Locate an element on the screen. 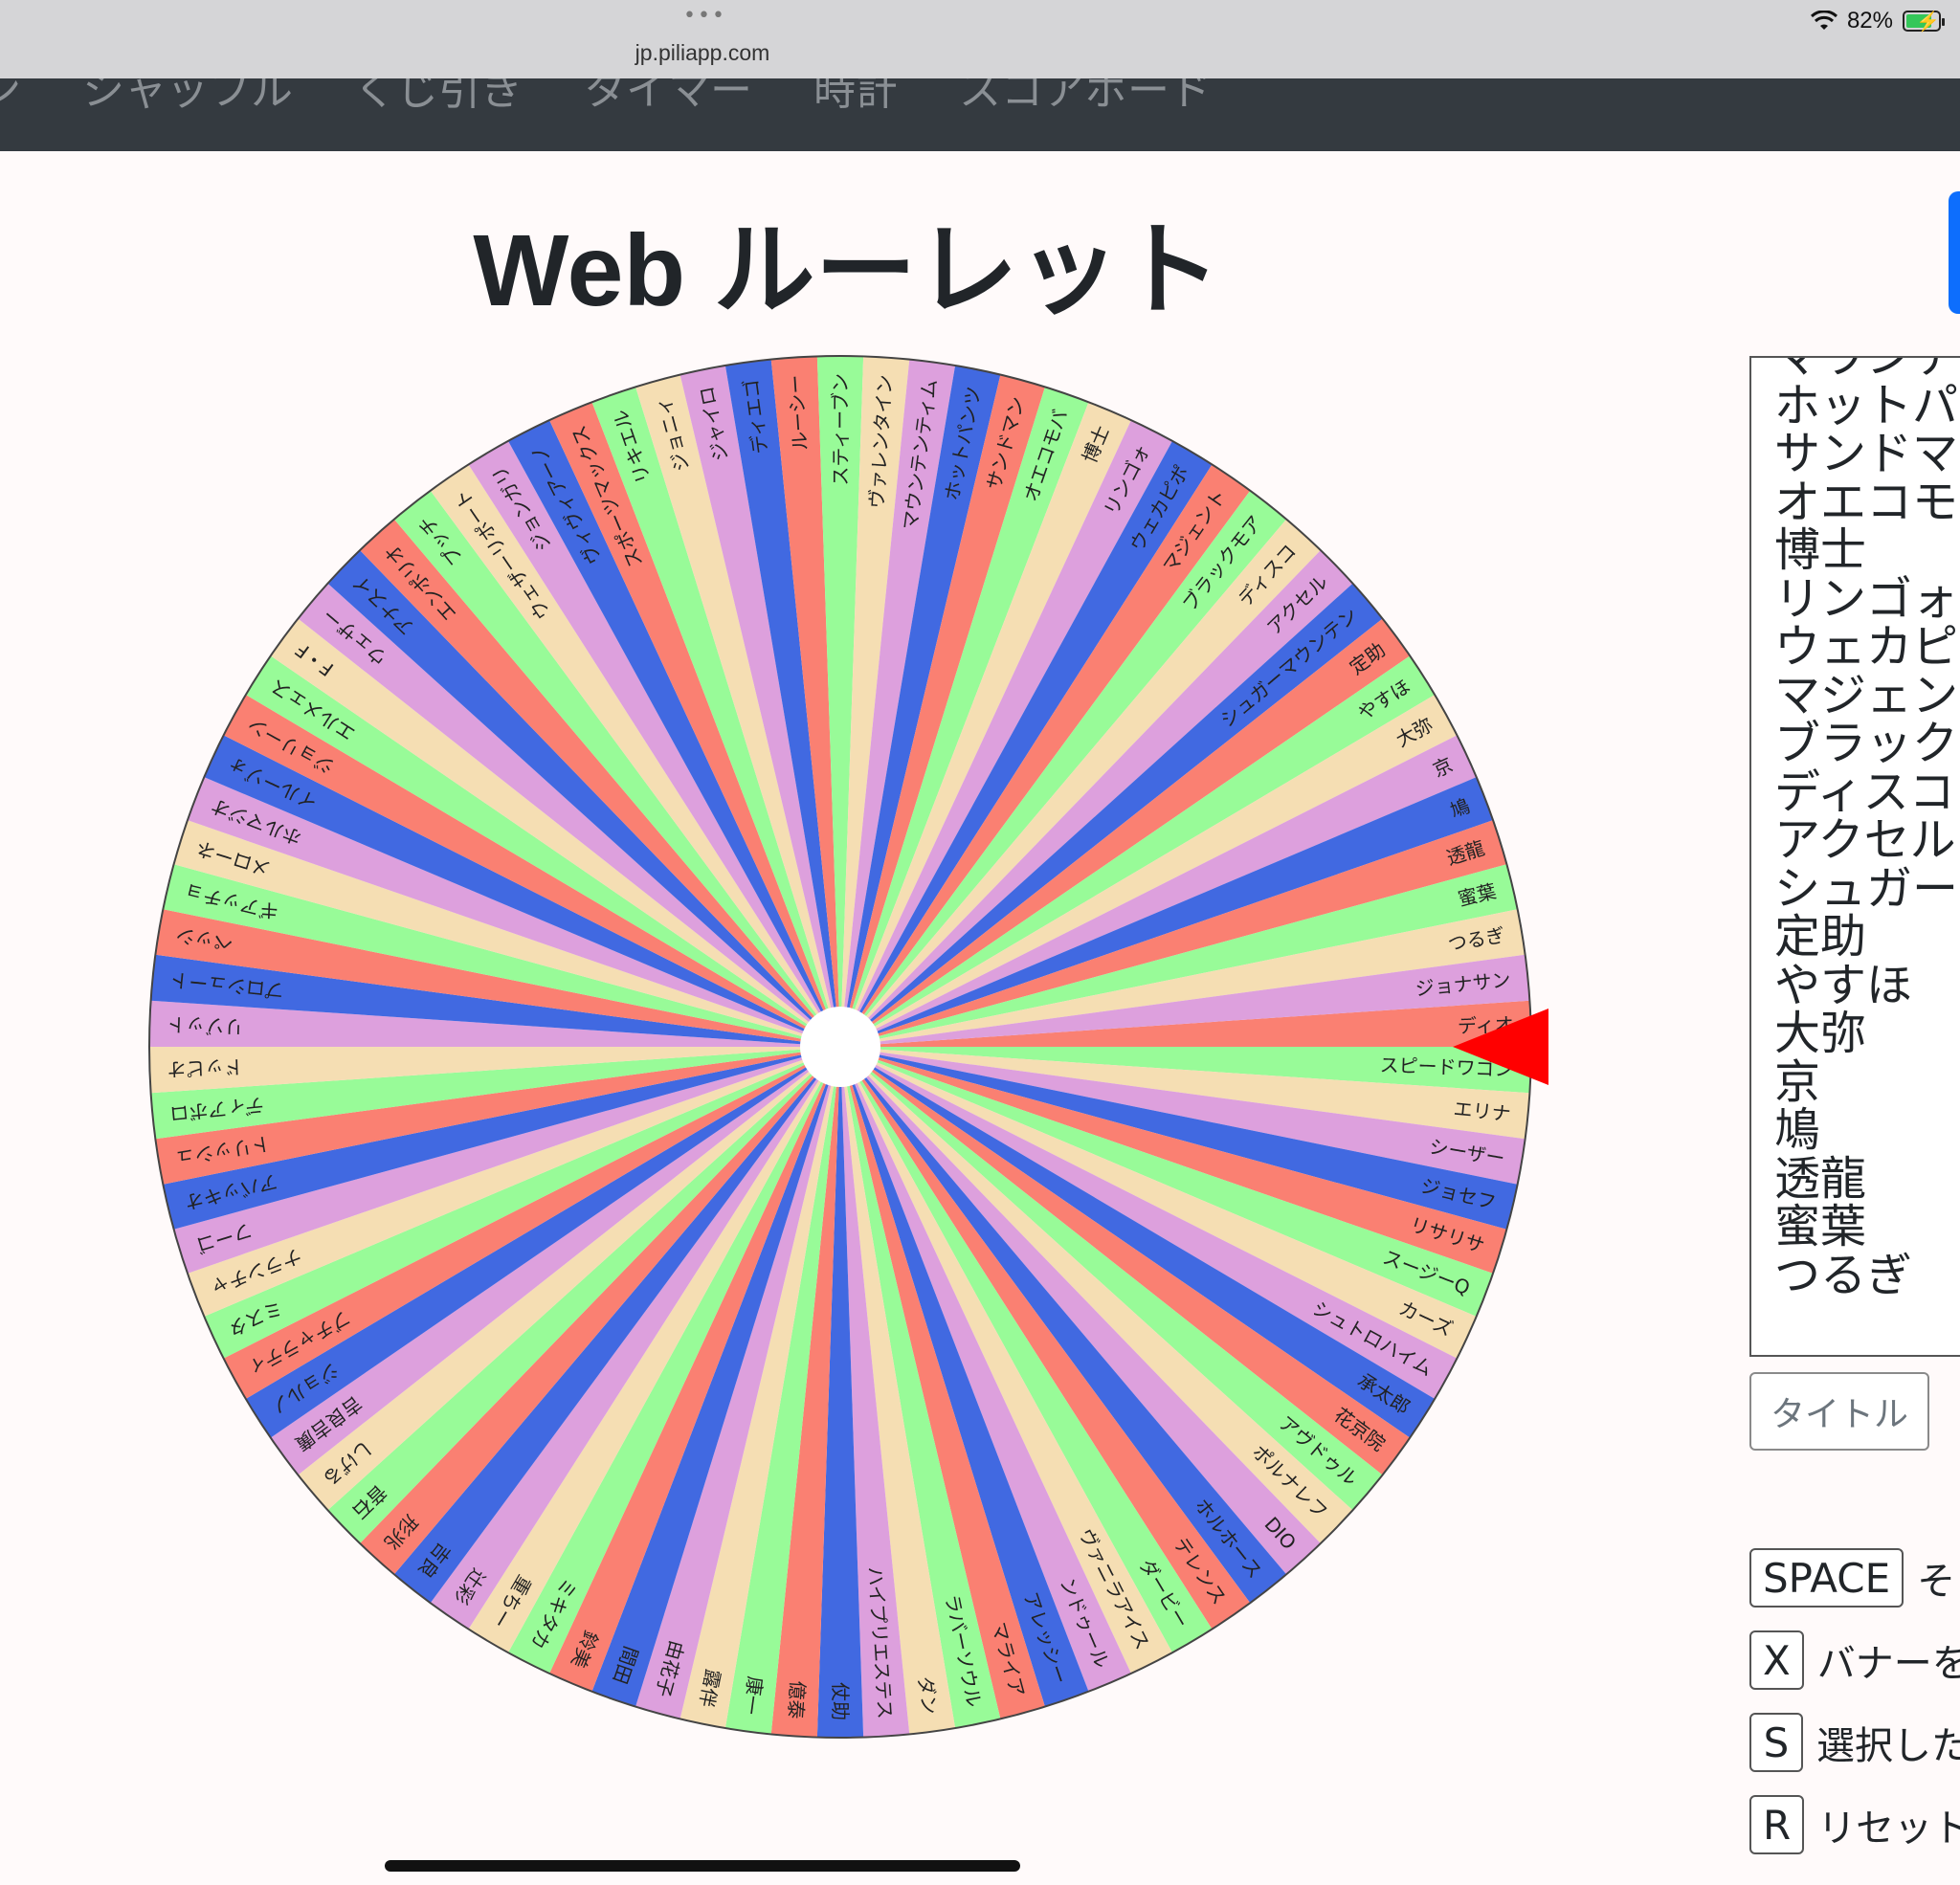  blue-action-button-edge is located at coordinates (1955, 253).